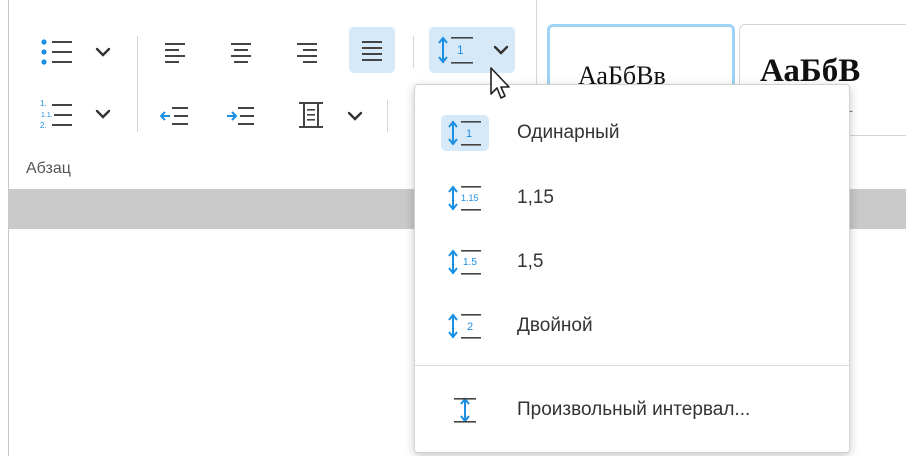  I want to click on line-spacing-value: 1, so click(460, 50).